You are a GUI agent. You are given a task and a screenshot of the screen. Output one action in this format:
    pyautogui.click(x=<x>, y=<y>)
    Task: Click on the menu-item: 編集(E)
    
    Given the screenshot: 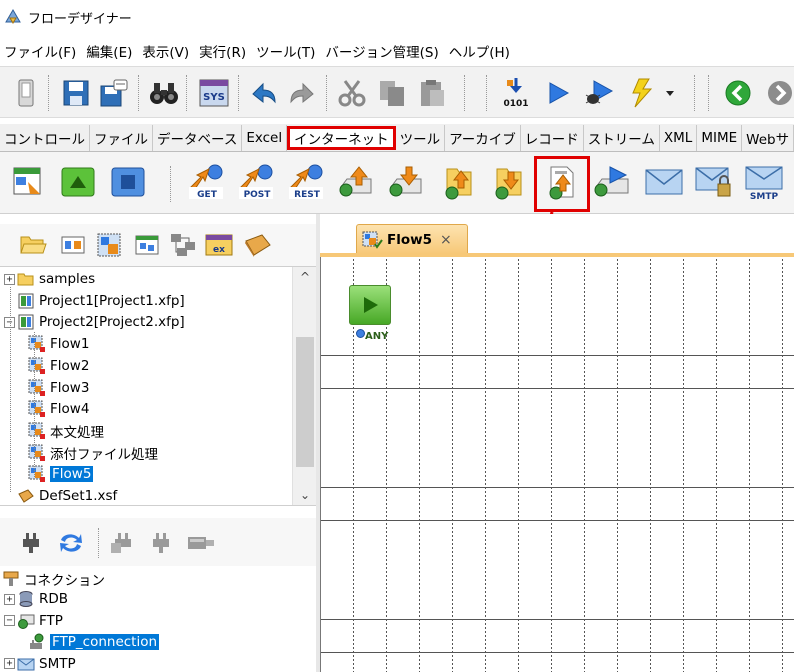 What is the action you would take?
    pyautogui.click(x=110, y=51)
    